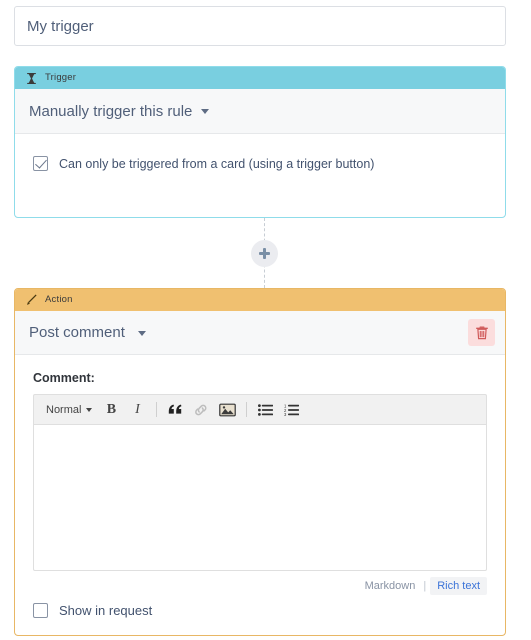 The height and width of the screenshot is (640, 531). Describe the element at coordinates (106, 610) in the screenshot. I see `show-in-request-label: Show in request` at that location.